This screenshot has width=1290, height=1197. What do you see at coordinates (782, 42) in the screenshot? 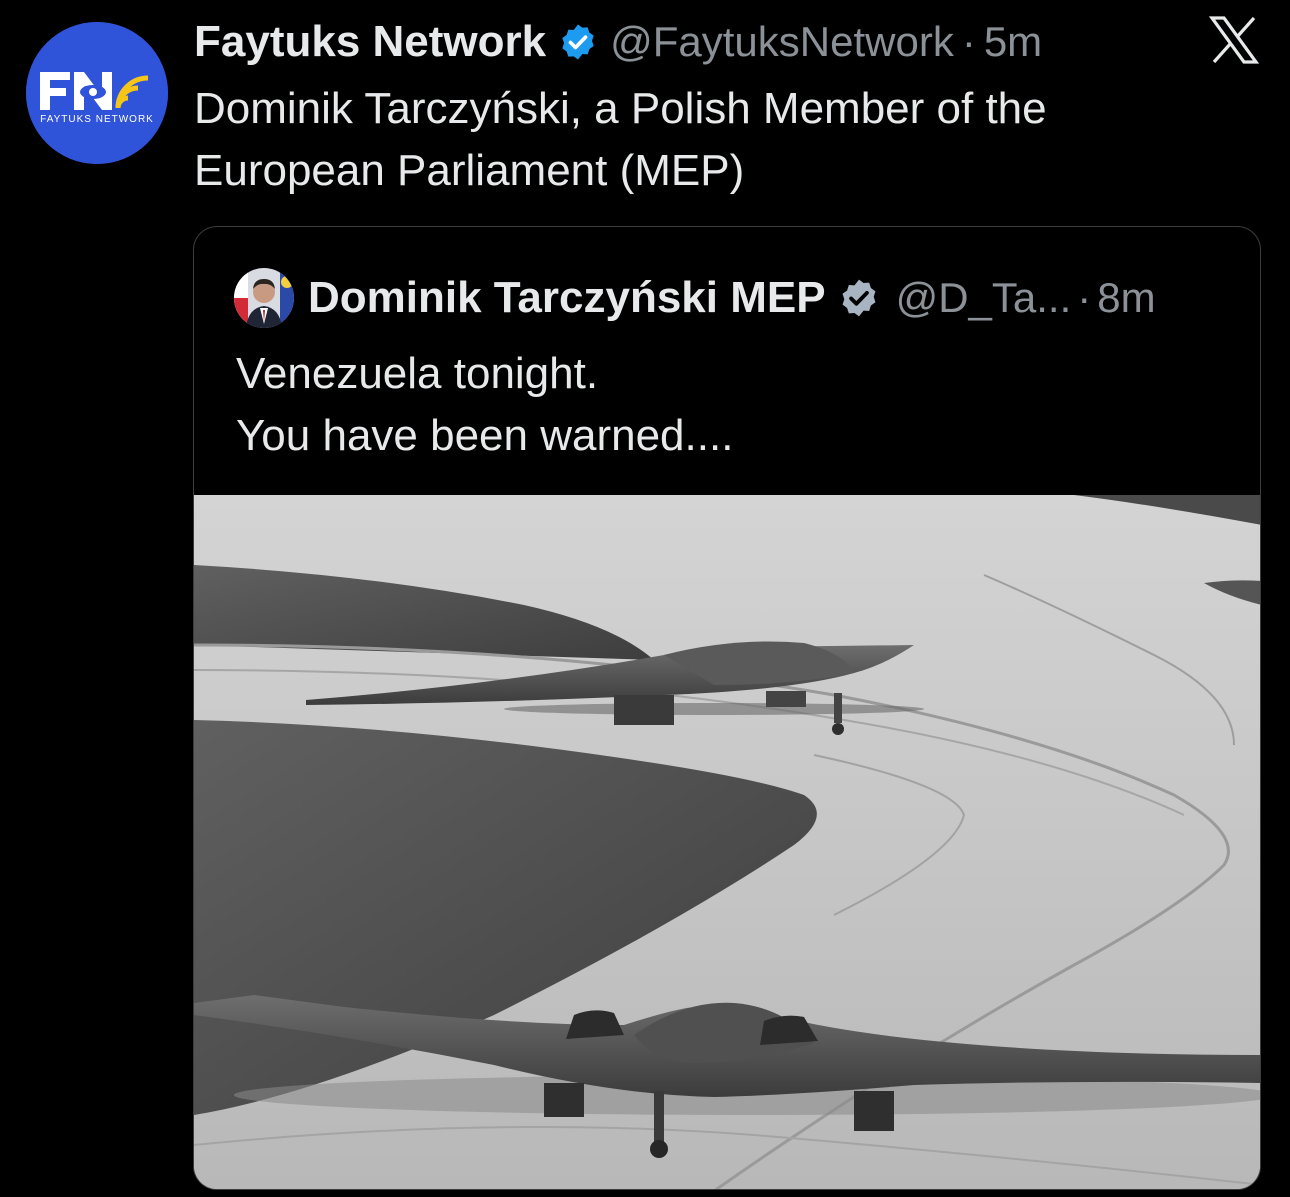
I see `handle: @FaytuksNetwork` at bounding box center [782, 42].